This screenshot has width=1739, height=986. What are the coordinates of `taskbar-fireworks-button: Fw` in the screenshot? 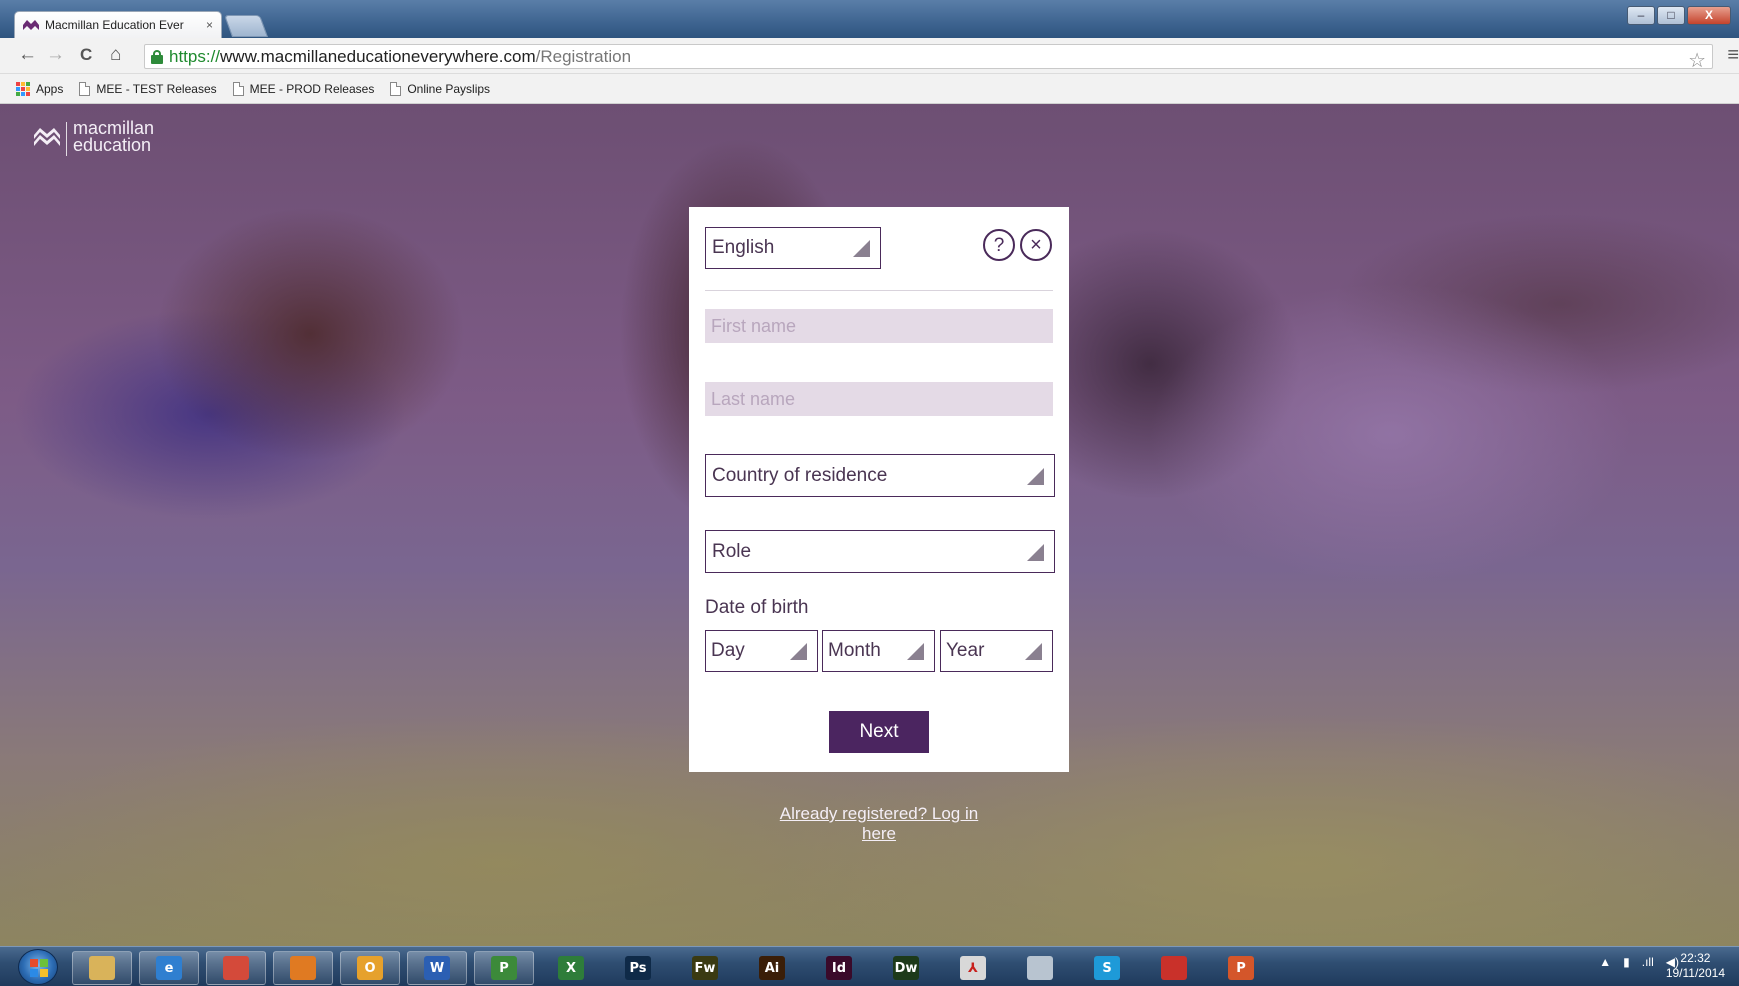 It's located at (705, 968).